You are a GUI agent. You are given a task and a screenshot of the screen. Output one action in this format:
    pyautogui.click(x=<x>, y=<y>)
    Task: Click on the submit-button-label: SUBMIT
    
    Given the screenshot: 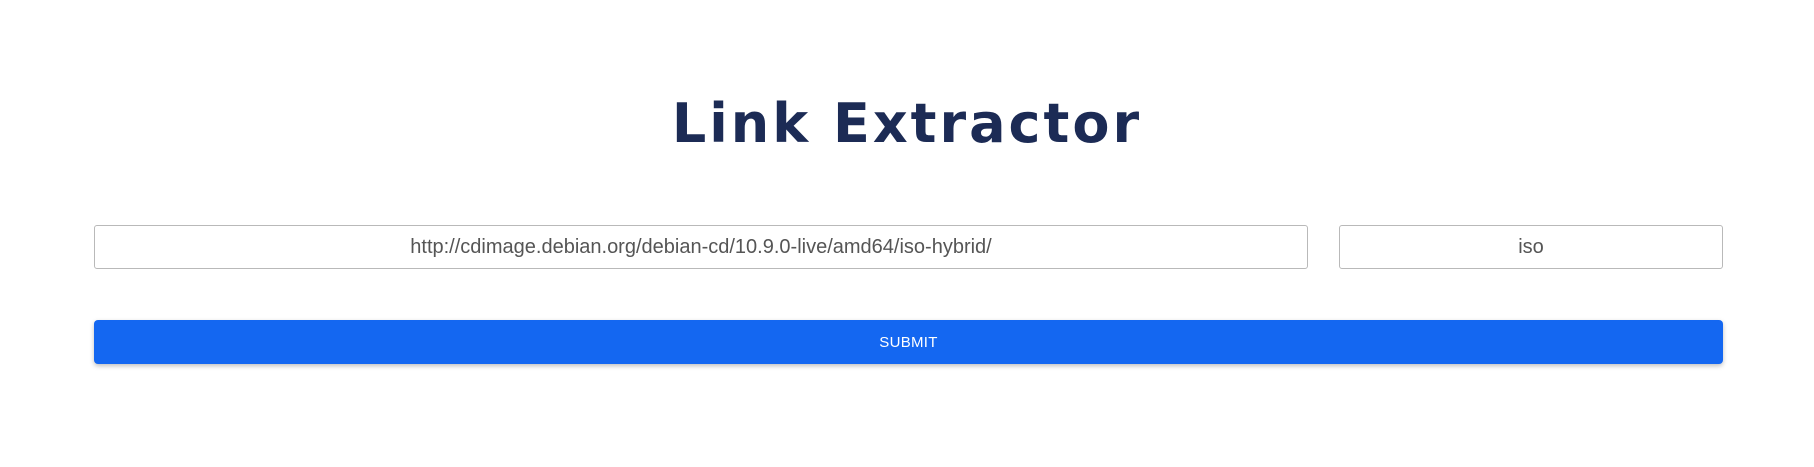 What is the action you would take?
    pyautogui.click(x=908, y=342)
    